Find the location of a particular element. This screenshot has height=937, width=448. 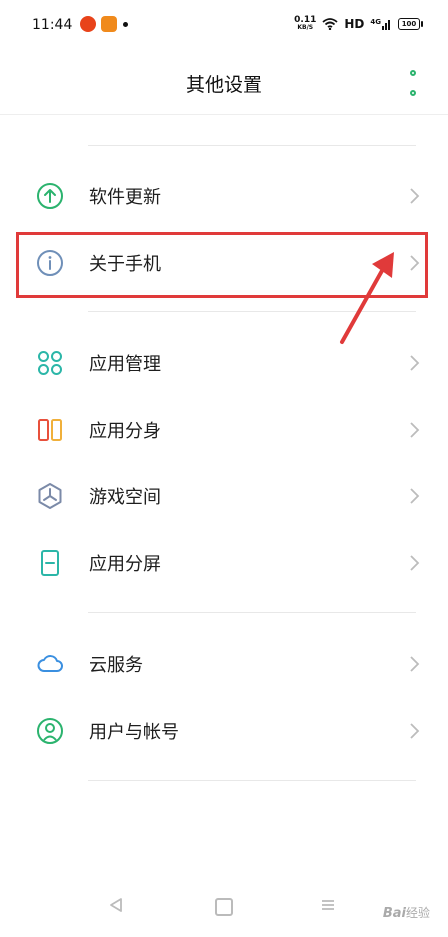

user-account-icon is located at coordinates (50, 731).